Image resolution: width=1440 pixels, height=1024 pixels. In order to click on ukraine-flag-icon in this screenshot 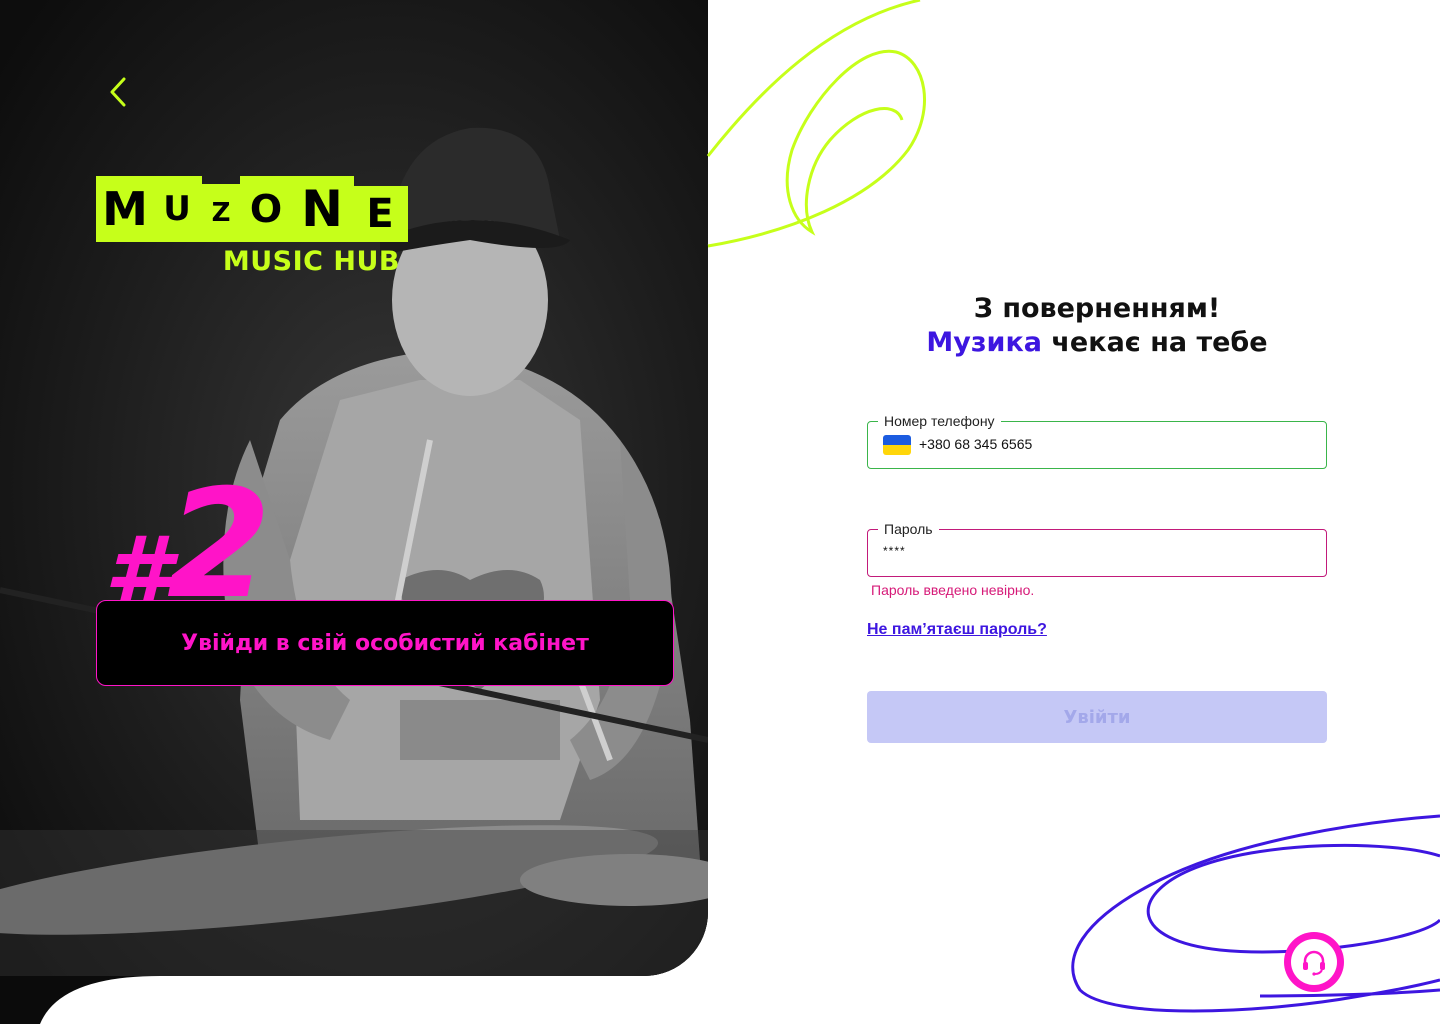, I will do `click(897, 445)`.